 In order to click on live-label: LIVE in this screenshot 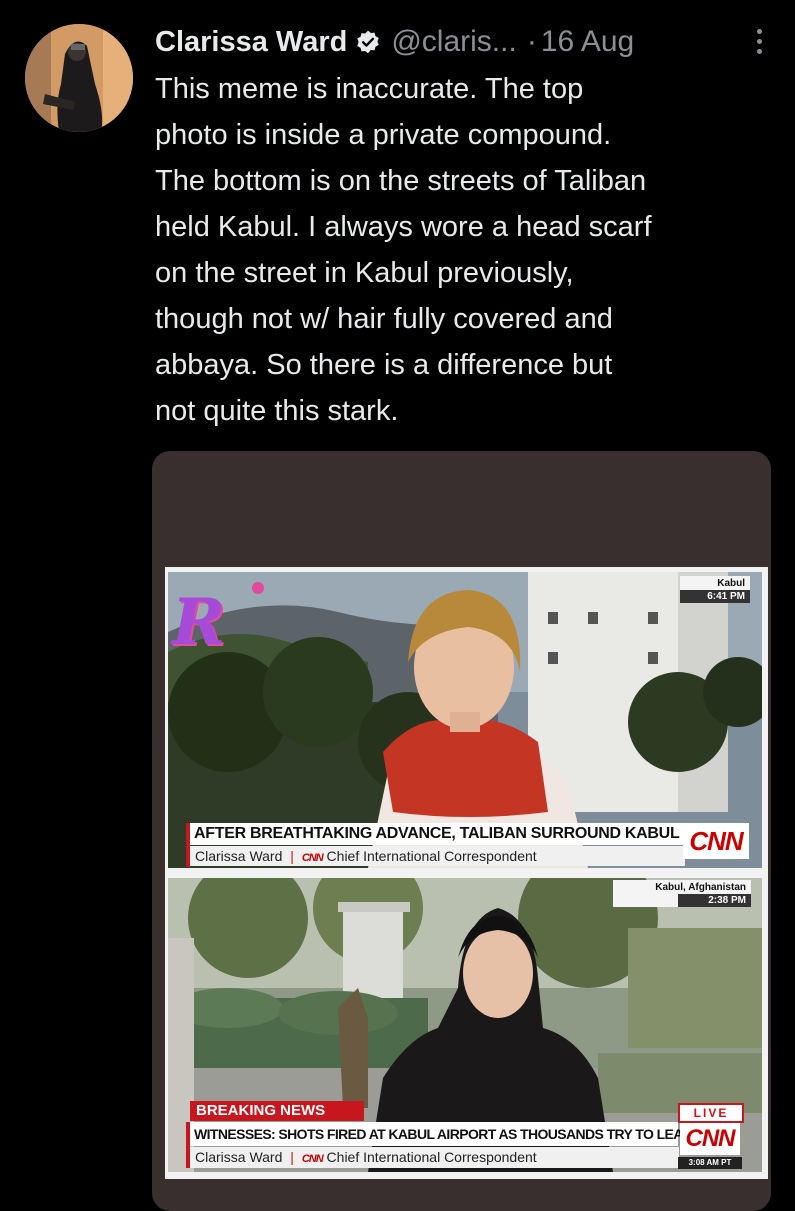, I will do `click(711, 1113)`.